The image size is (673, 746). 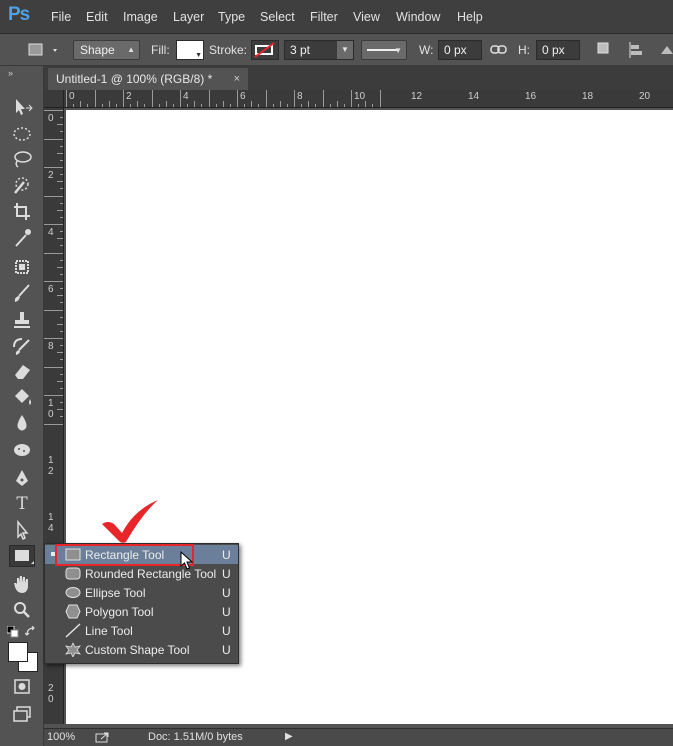 What do you see at coordinates (140, 17) in the screenshot?
I see `menu-image: Image` at bounding box center [140, 17].